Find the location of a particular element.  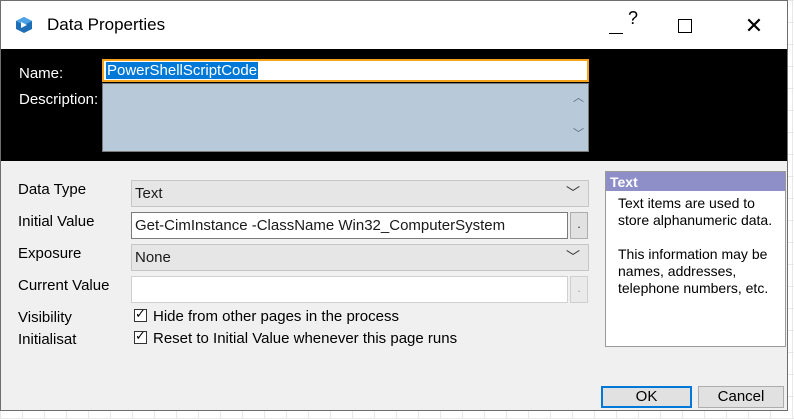

ok-button: OK is located at coordinates (646, 397).